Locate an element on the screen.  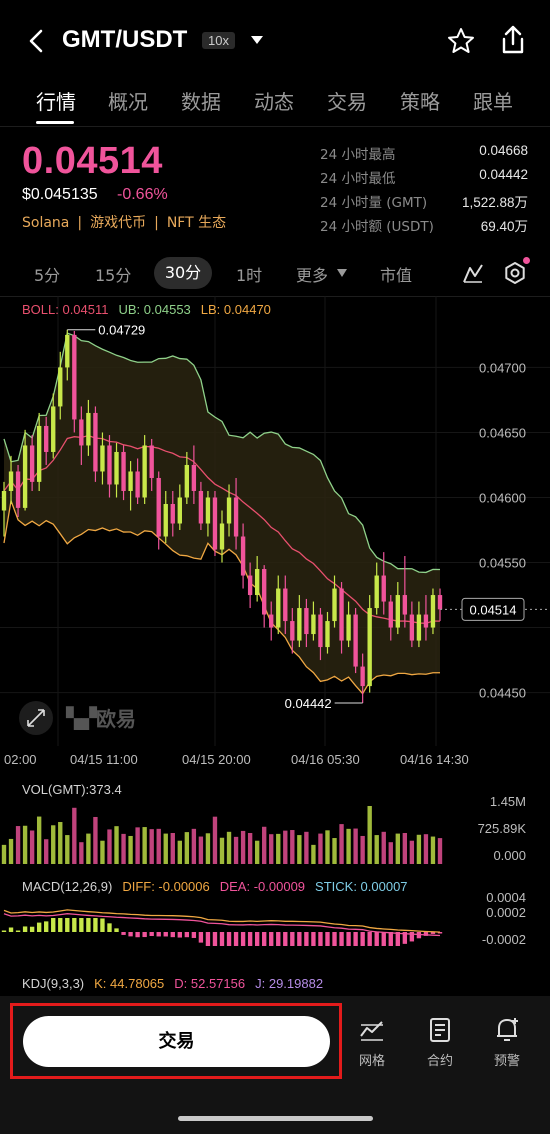
star-outline-icon is located at coordinates (461, 41).